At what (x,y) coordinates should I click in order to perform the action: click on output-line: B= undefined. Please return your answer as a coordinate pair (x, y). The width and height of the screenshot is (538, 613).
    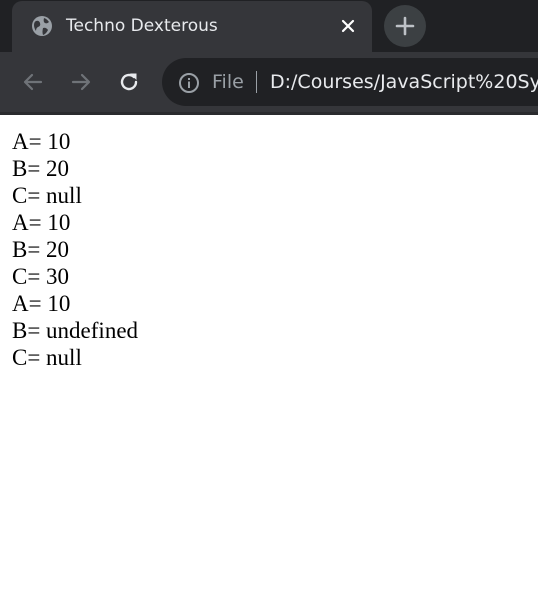
    Looking at the image, I should click on (75, 330).